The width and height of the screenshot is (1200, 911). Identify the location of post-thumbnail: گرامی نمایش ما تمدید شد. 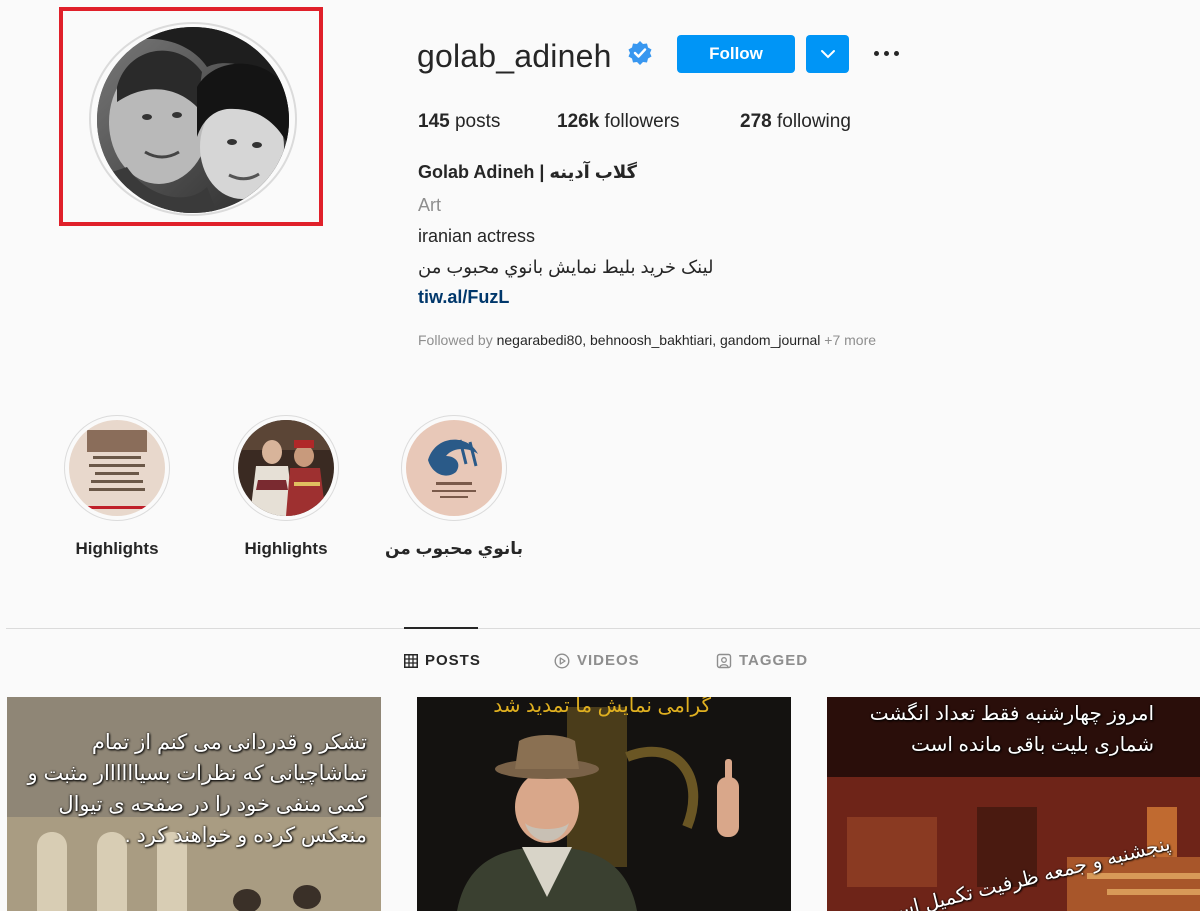
(604, 804).